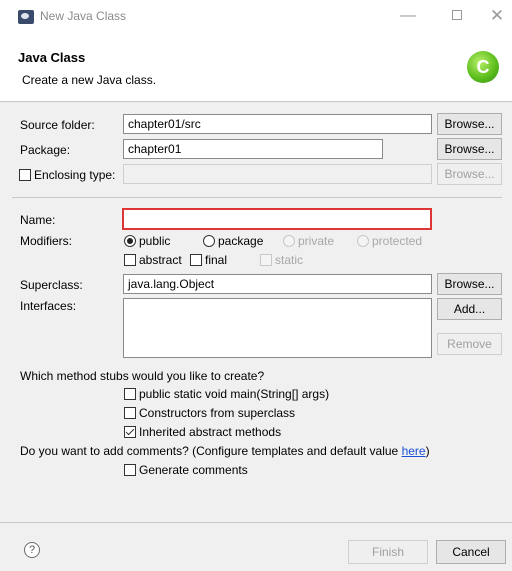 The width and height of the screenshot is (512, 571). I want to click on modifier-private-option: private, so click(308, 241).